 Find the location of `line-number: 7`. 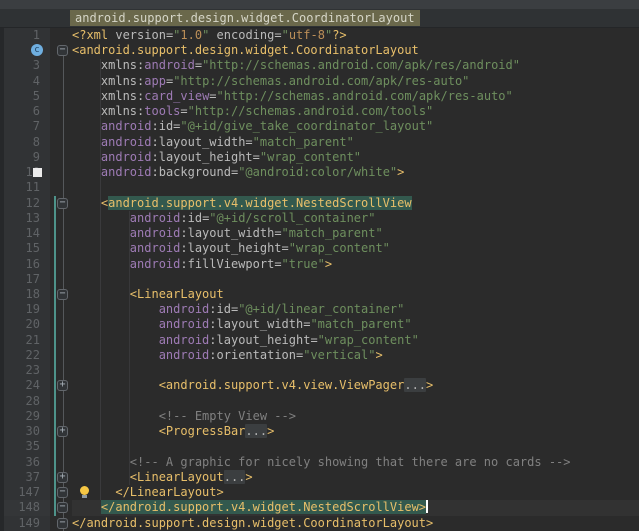

line-number: 7 is located at coordinates (25, 127).